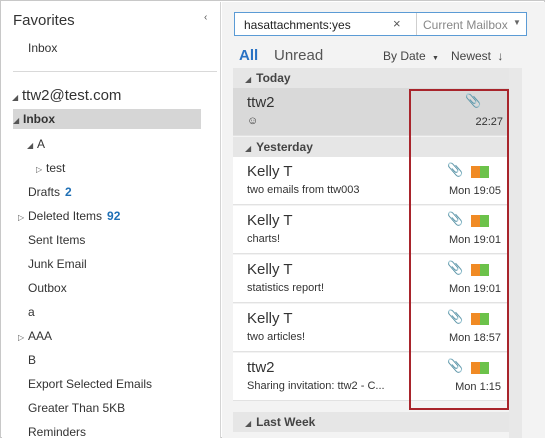 This screenshot has width=545, height=438. What do you see at coordinates (114, 216) in the screenshot?
I see `unread-count: 92` at bounding box center [114, 216].